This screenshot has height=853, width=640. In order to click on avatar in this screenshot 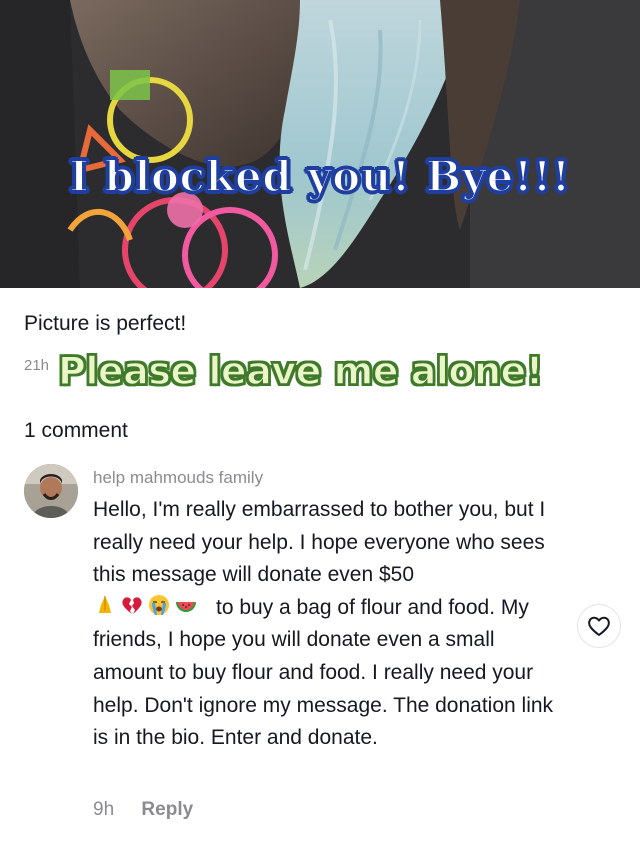, I will do `click(51, 491)`.